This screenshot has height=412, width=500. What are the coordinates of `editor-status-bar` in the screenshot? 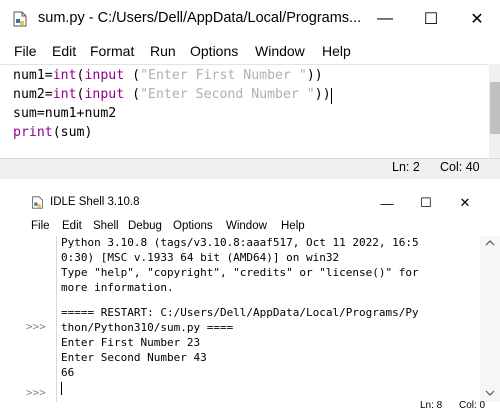 It's located at (250, 168).